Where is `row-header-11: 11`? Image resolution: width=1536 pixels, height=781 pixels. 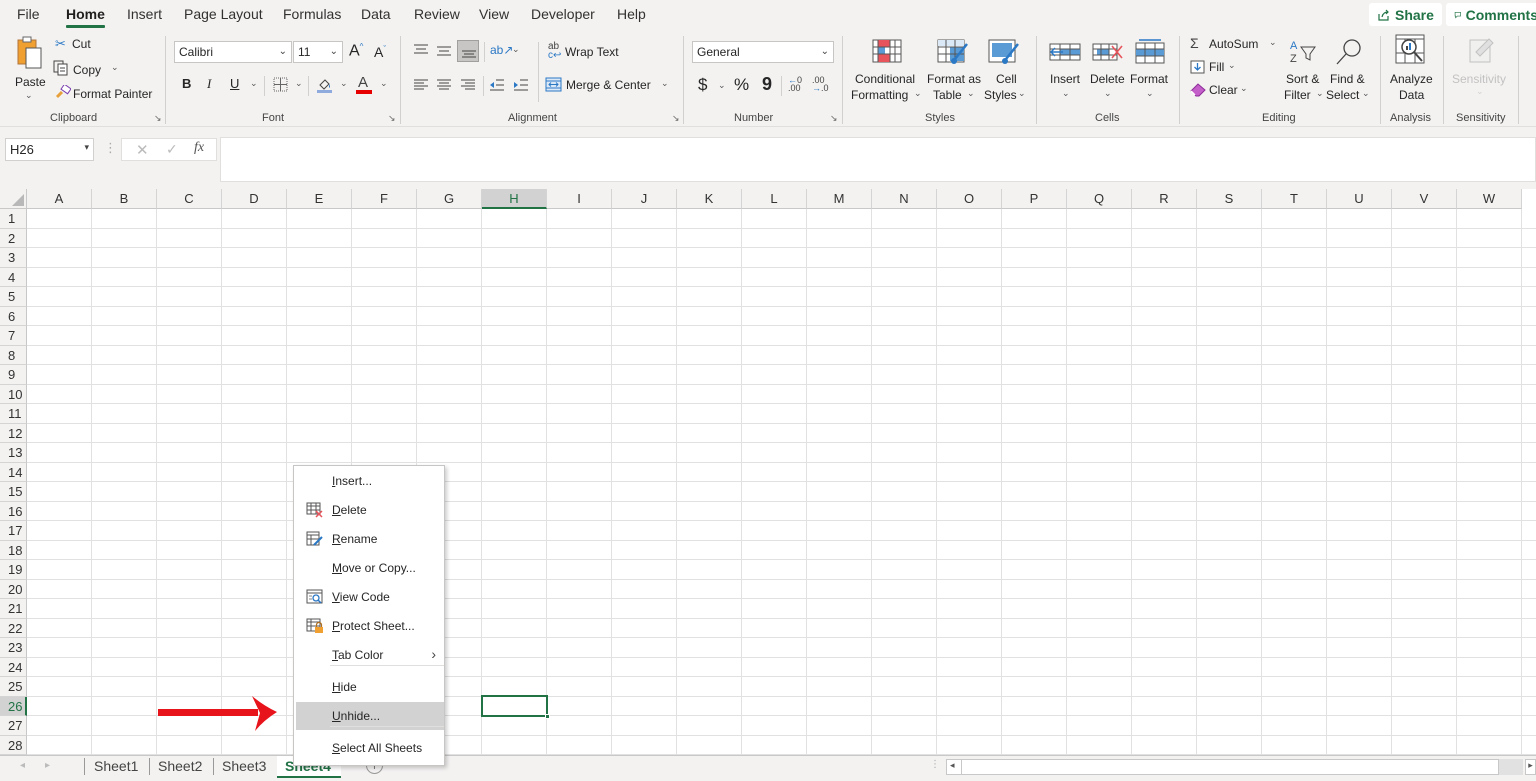 row-header-11: 11 is located at coordinates (13, 414).